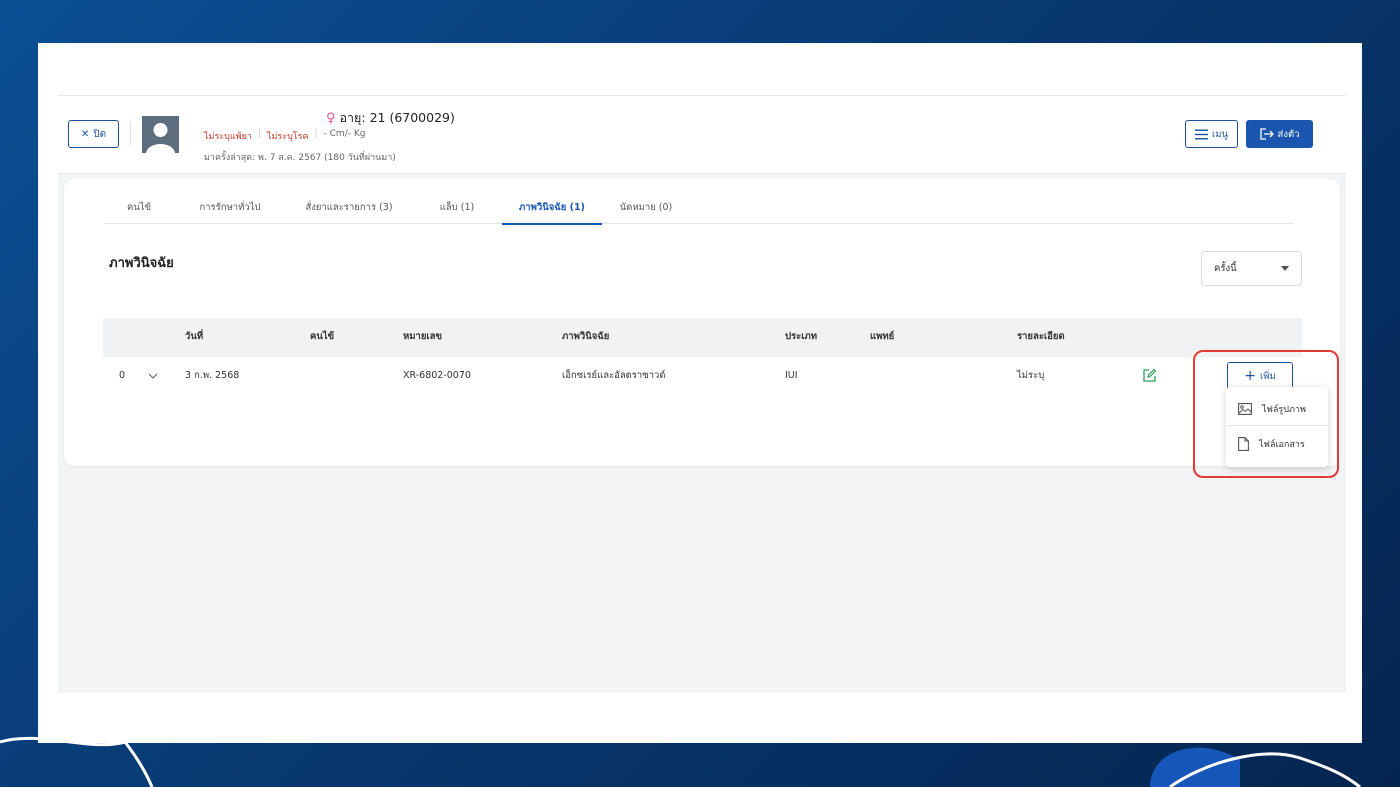 This screenshot has height=787, width=1400. I want to click on column-header-imaging: ภาพวินิจฉัย, so click(586, 336).